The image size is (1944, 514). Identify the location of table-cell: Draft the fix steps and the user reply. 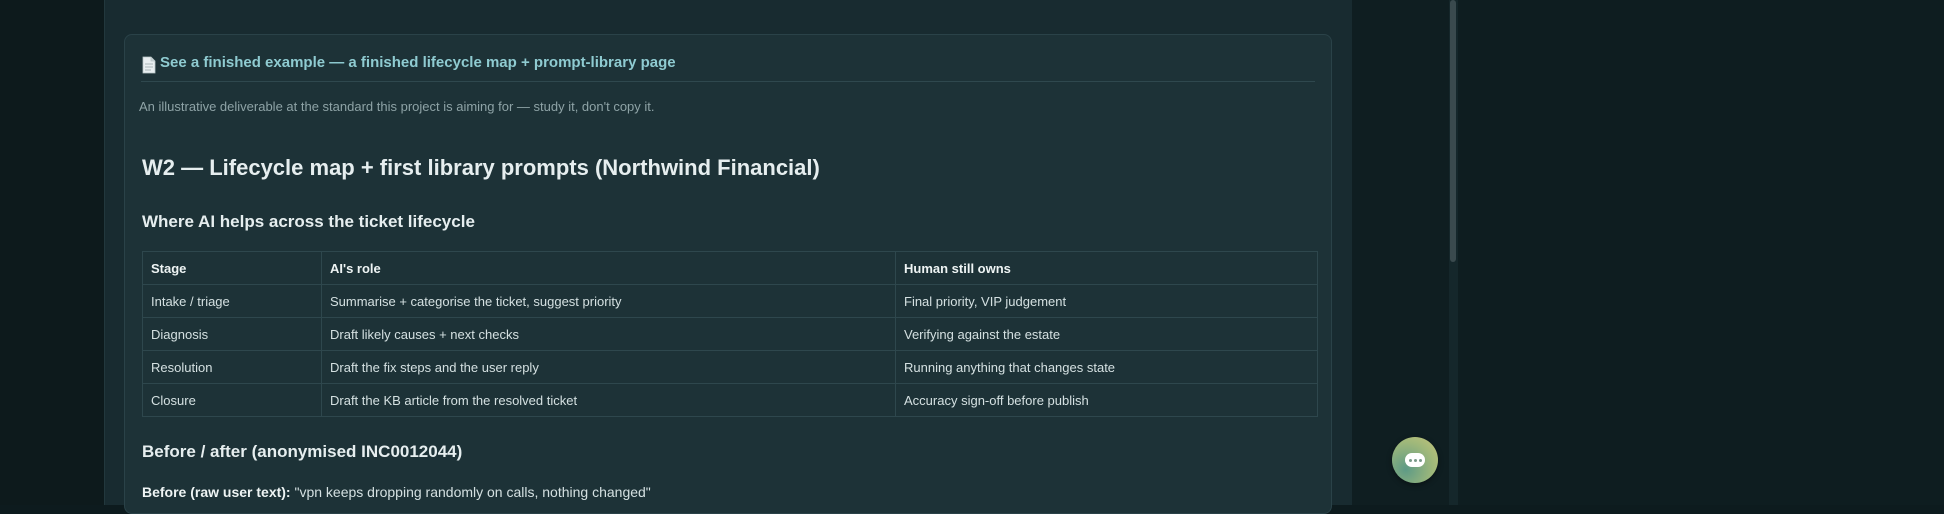
(608, 367).